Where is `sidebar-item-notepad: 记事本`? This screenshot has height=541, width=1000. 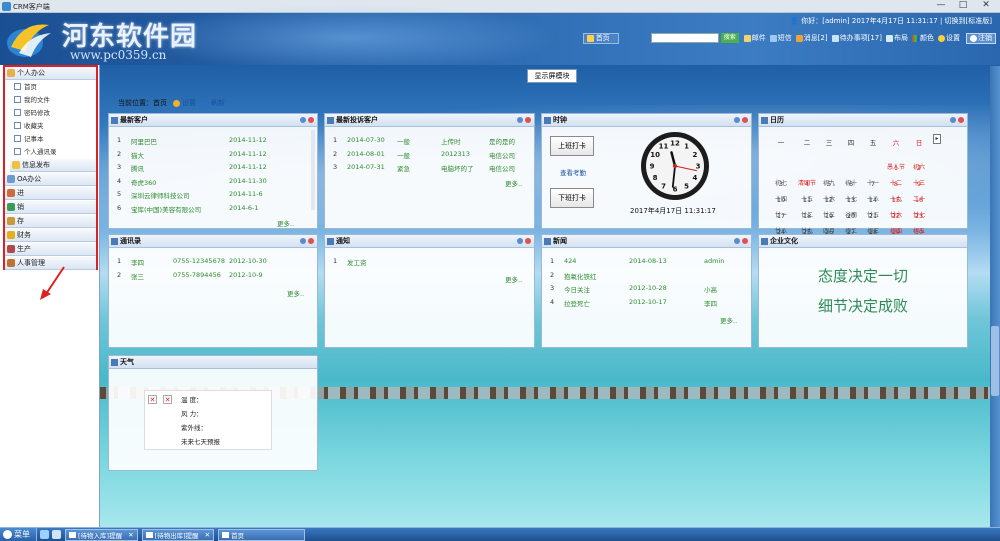
sidebar-item-notepad: 记事本 is located at coordinates (51, 138).